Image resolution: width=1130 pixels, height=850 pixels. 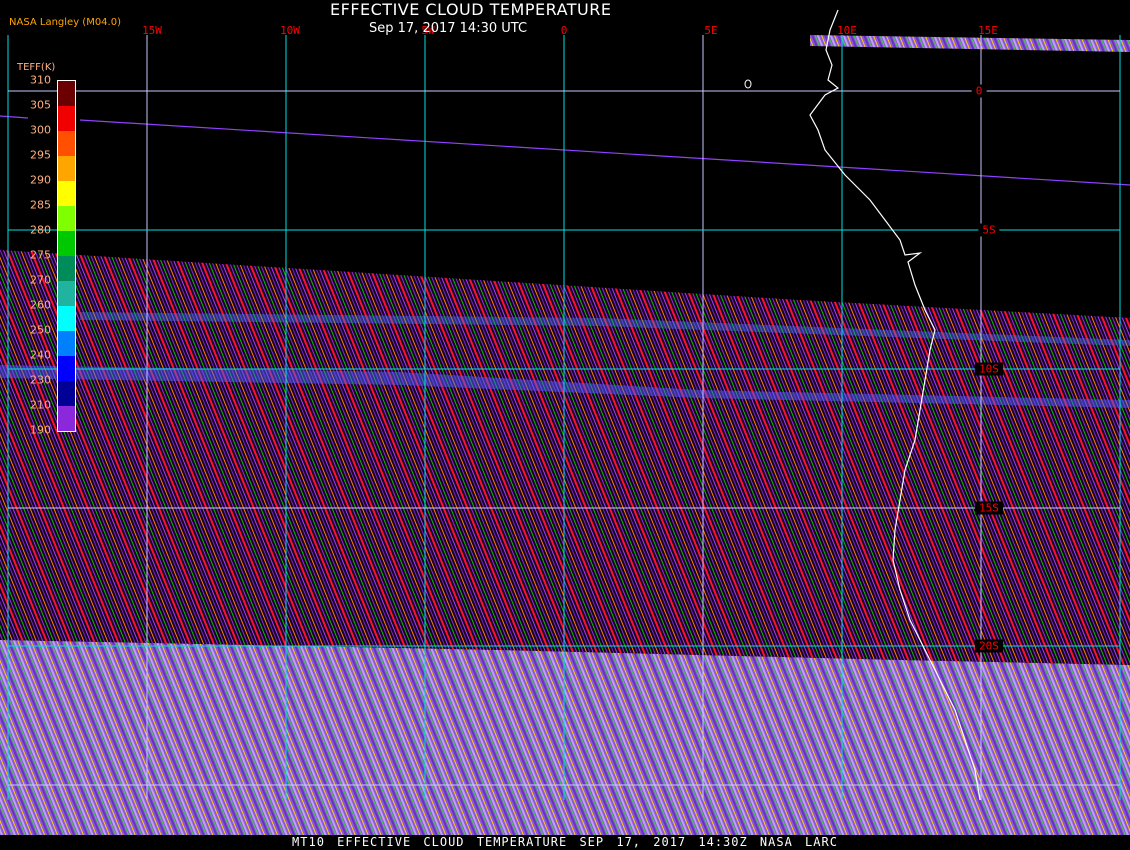 What do you see at coordinates (40, 255) in the screenshot?
I see `legend-tick-label: 275` at bounding box center [40, 255].